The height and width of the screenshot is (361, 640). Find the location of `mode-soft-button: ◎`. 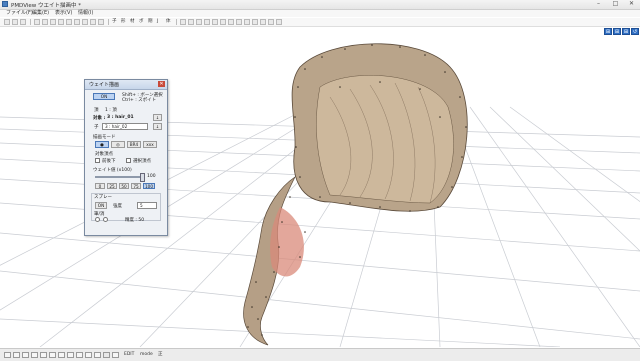

mode-soft-button: ◎ is located at coordinates (118, 144).